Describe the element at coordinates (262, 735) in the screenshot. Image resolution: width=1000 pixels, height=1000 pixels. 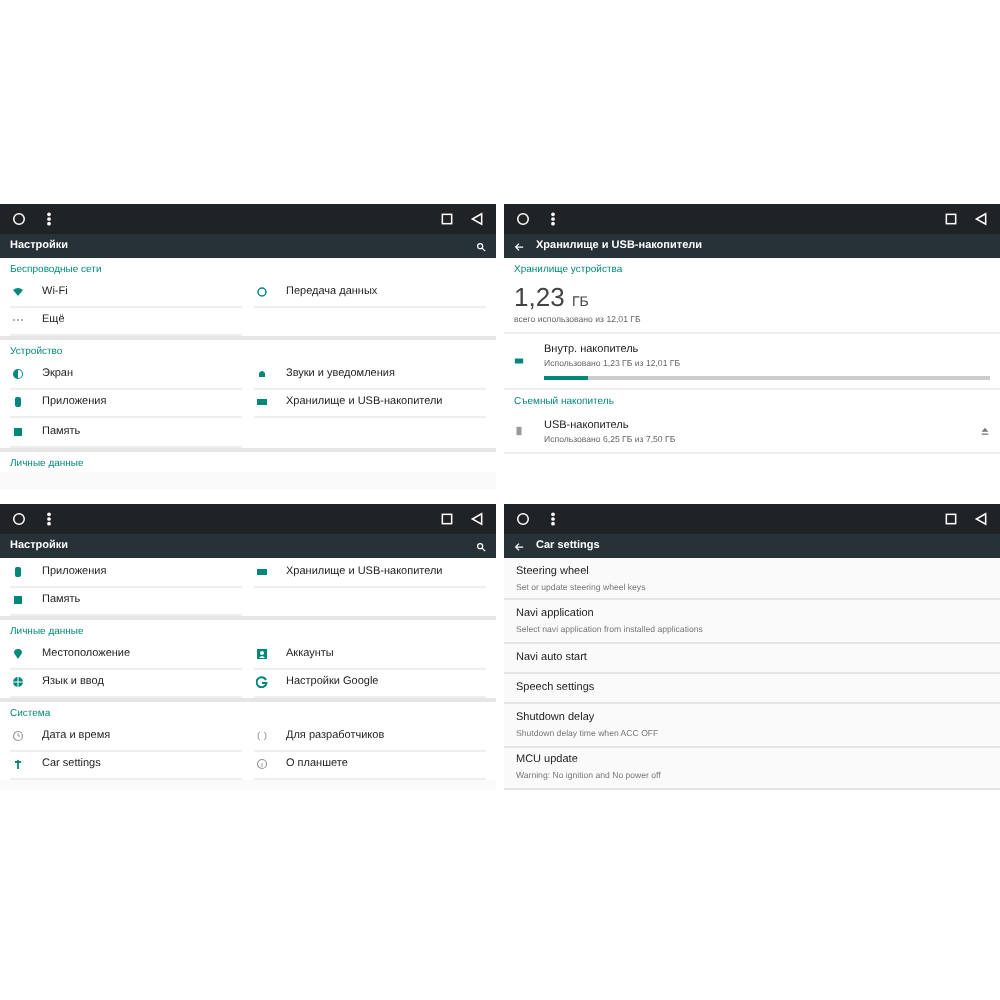
I see `braces-icon` at that location.